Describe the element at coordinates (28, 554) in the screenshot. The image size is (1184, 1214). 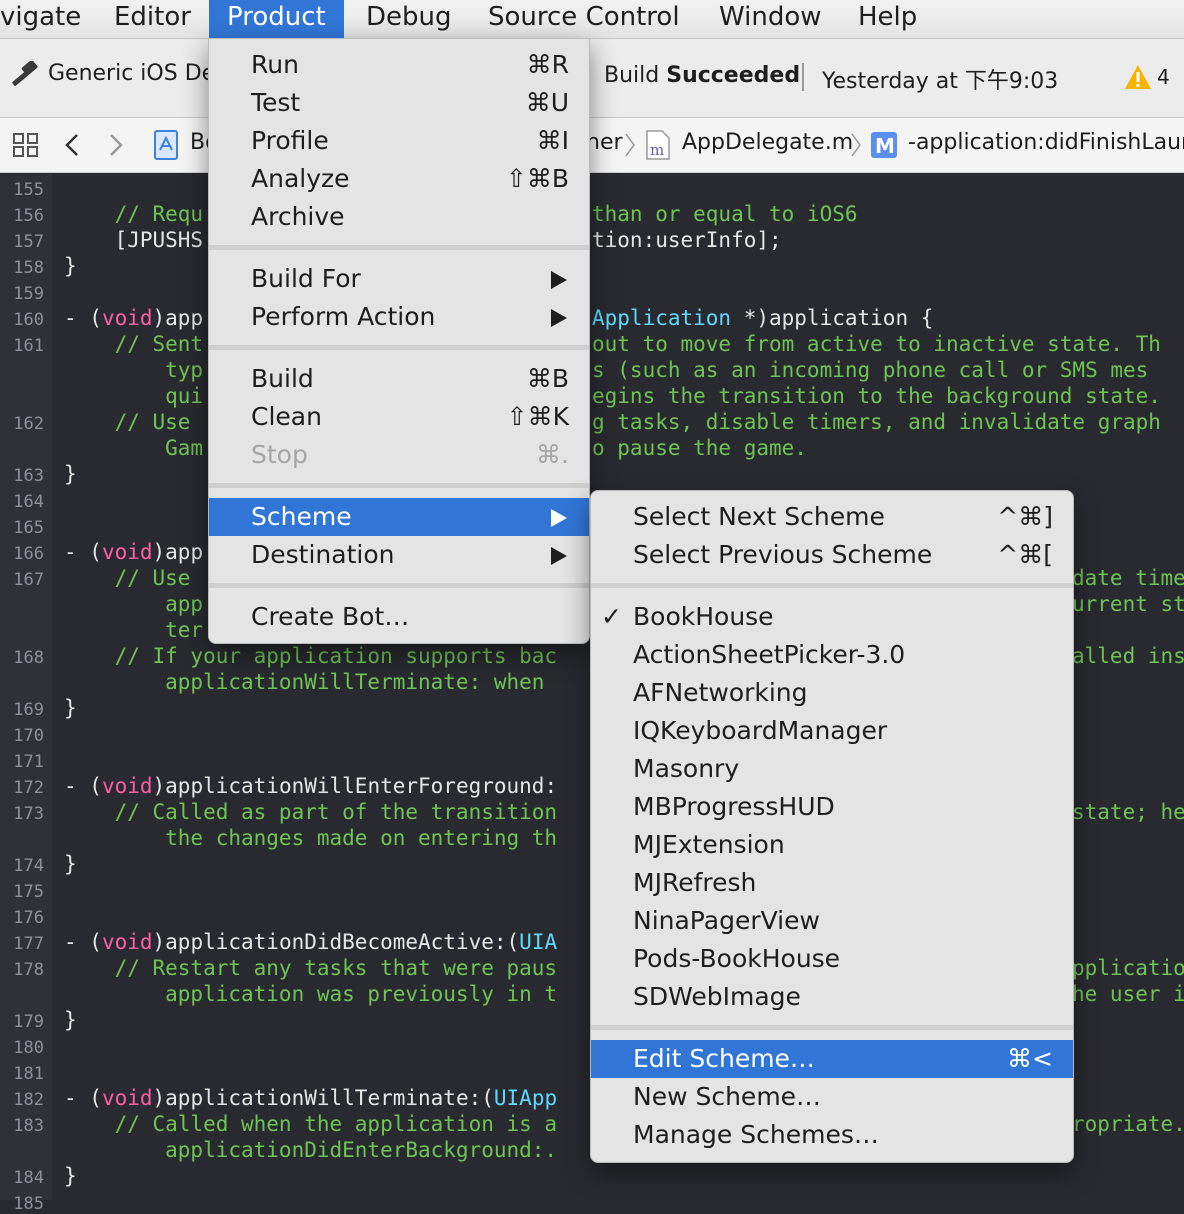
I see `line-number: 166` at that location.